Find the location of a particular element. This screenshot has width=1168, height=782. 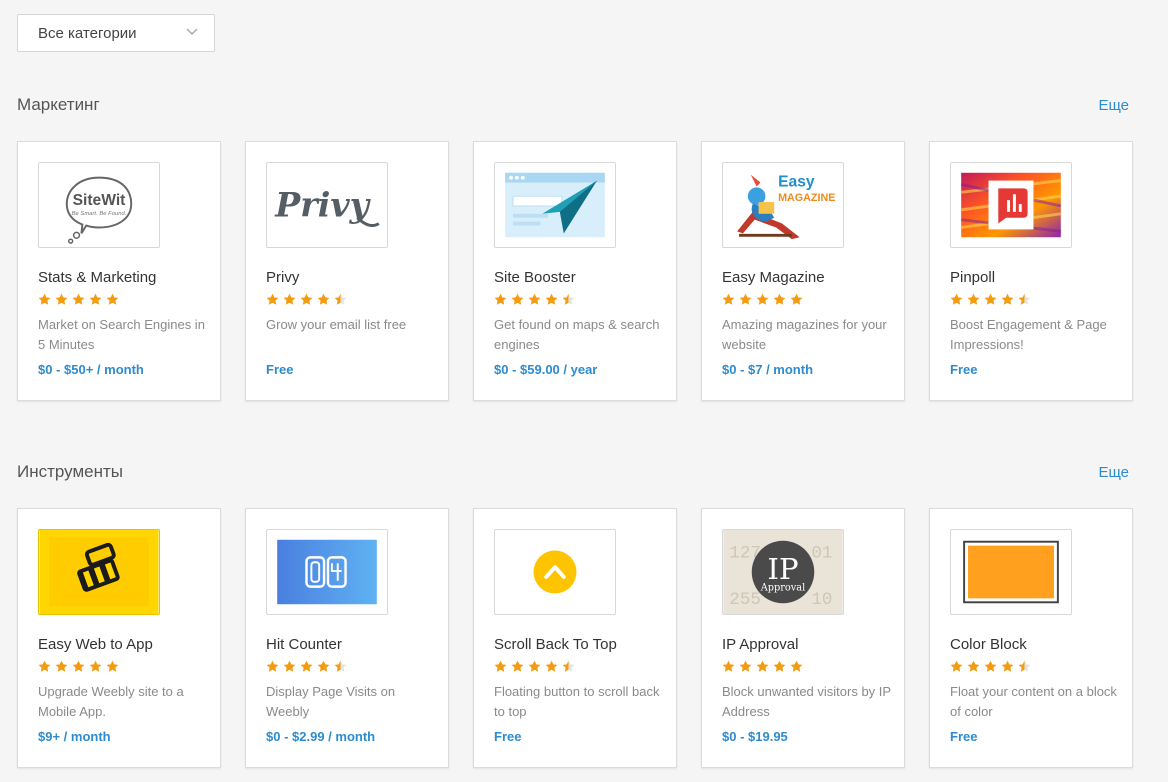

app-title: Site Booster is located at coordinates (535, 277).